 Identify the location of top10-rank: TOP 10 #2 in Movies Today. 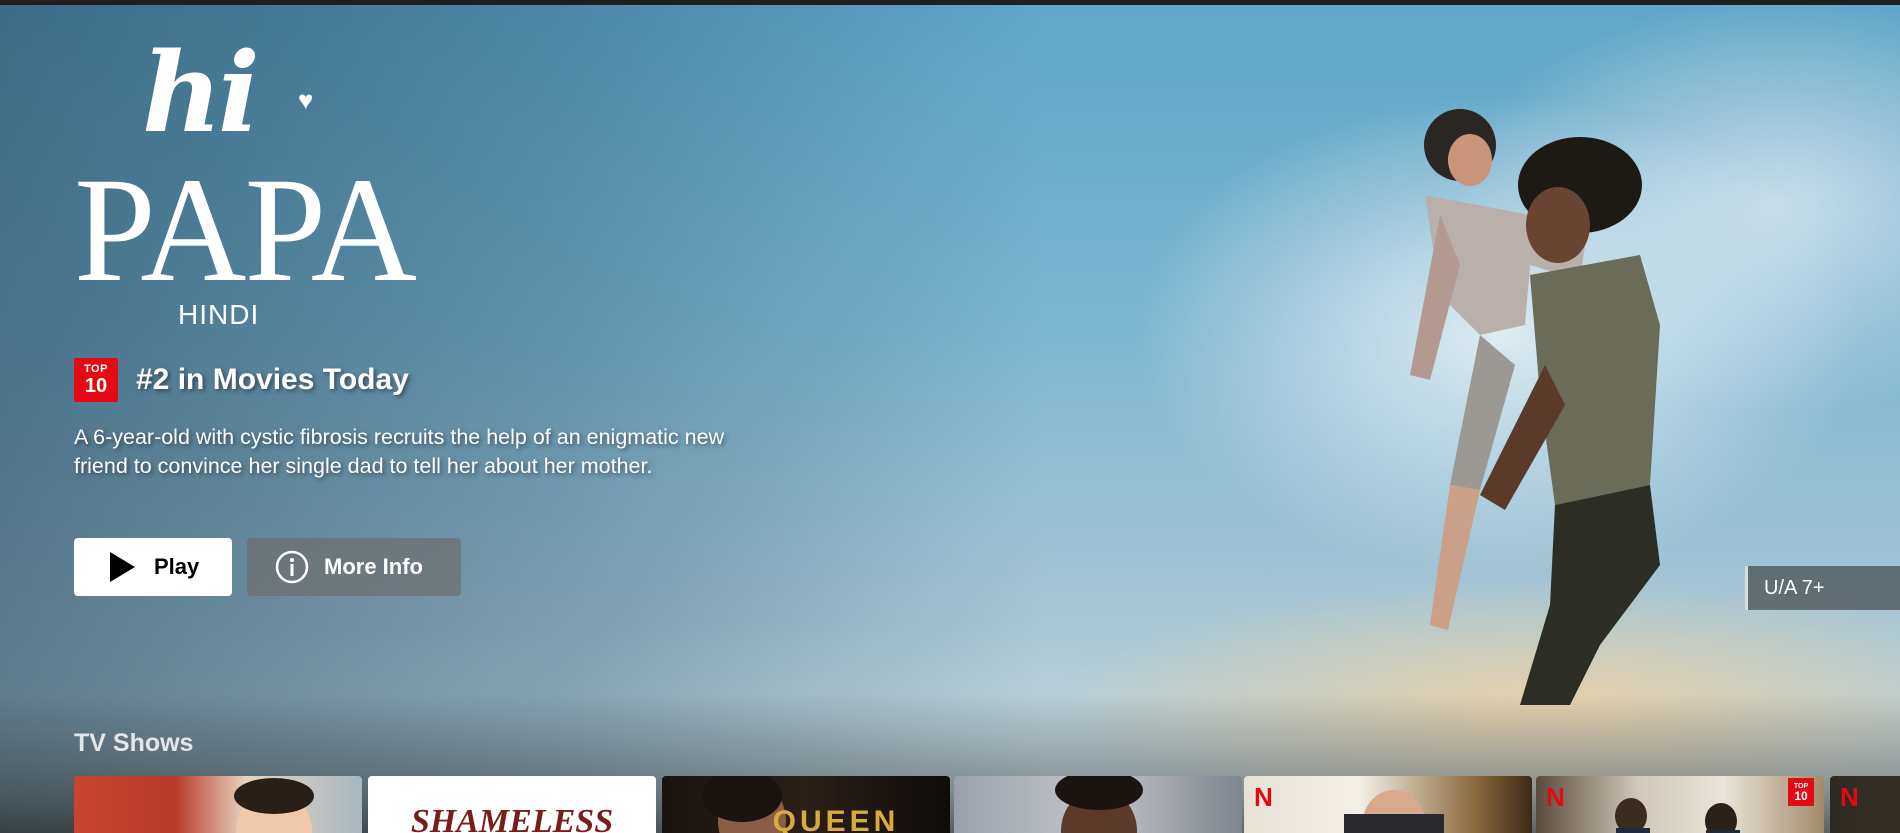
(241, 380).